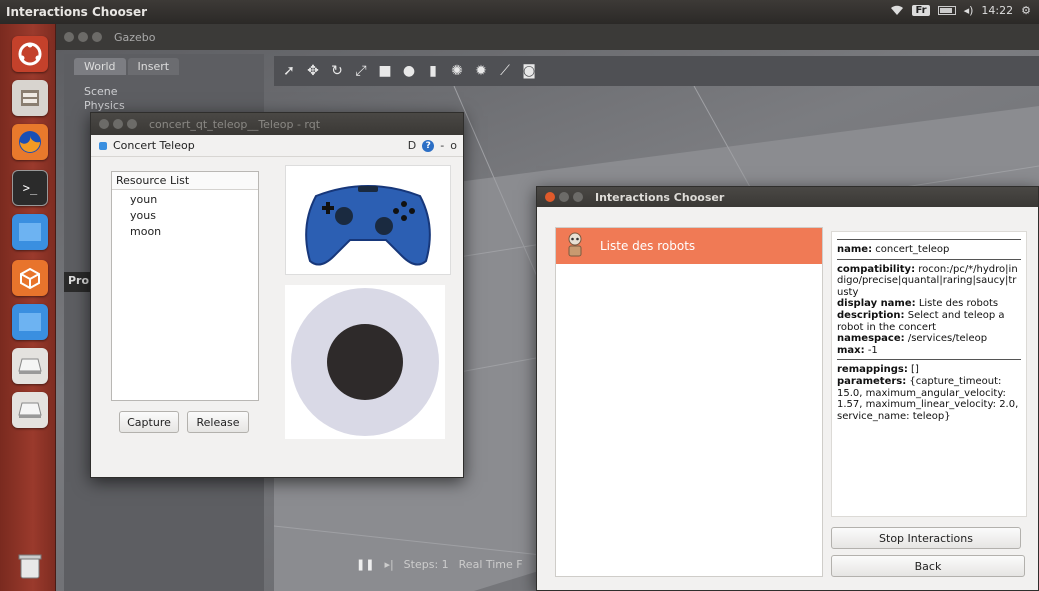 This screenshot has width=1039, height=591. Describe the element at coordinates (135, 37) in the screenshot. I see `gazebo-title: Gazebo` at that location.